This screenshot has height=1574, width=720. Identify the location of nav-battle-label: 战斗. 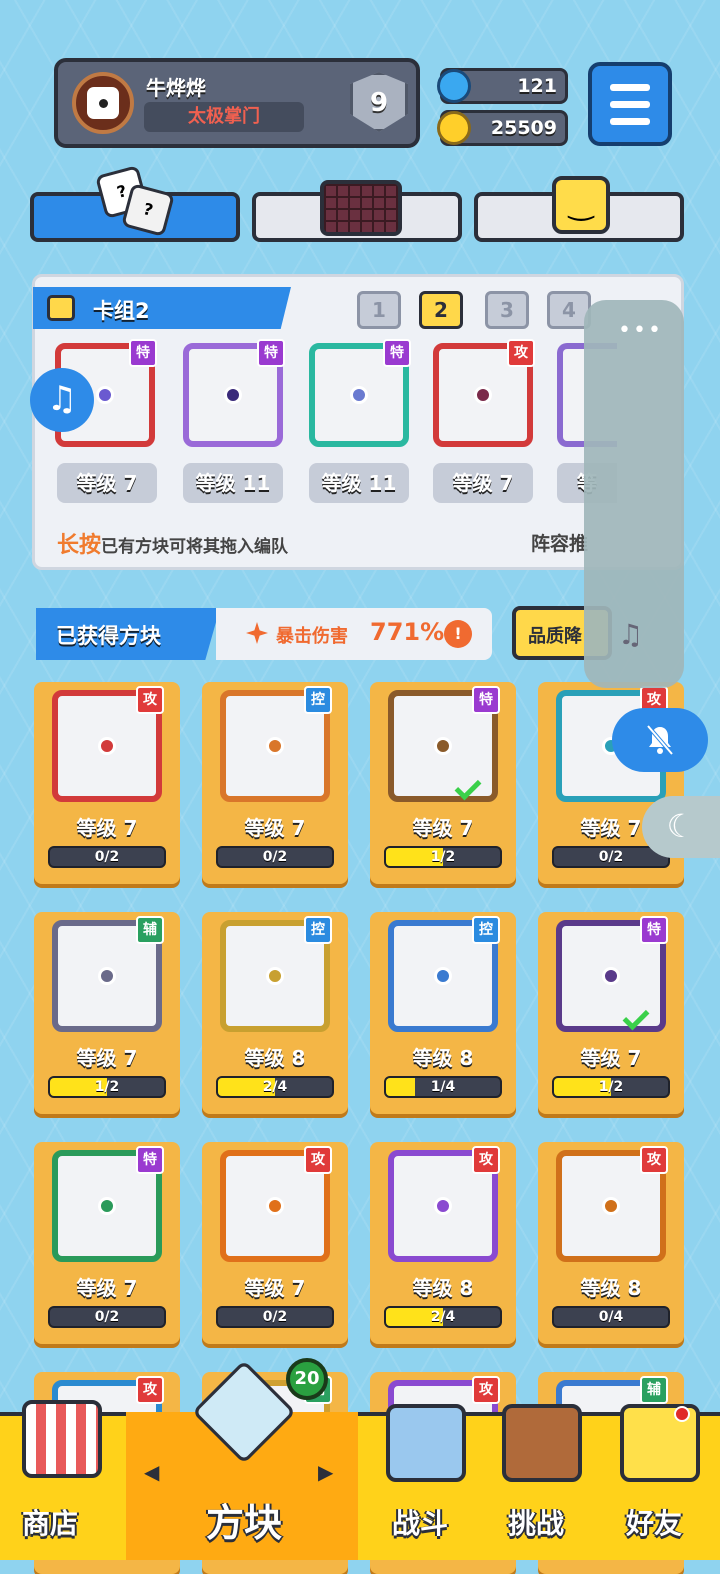
(420, 1523).